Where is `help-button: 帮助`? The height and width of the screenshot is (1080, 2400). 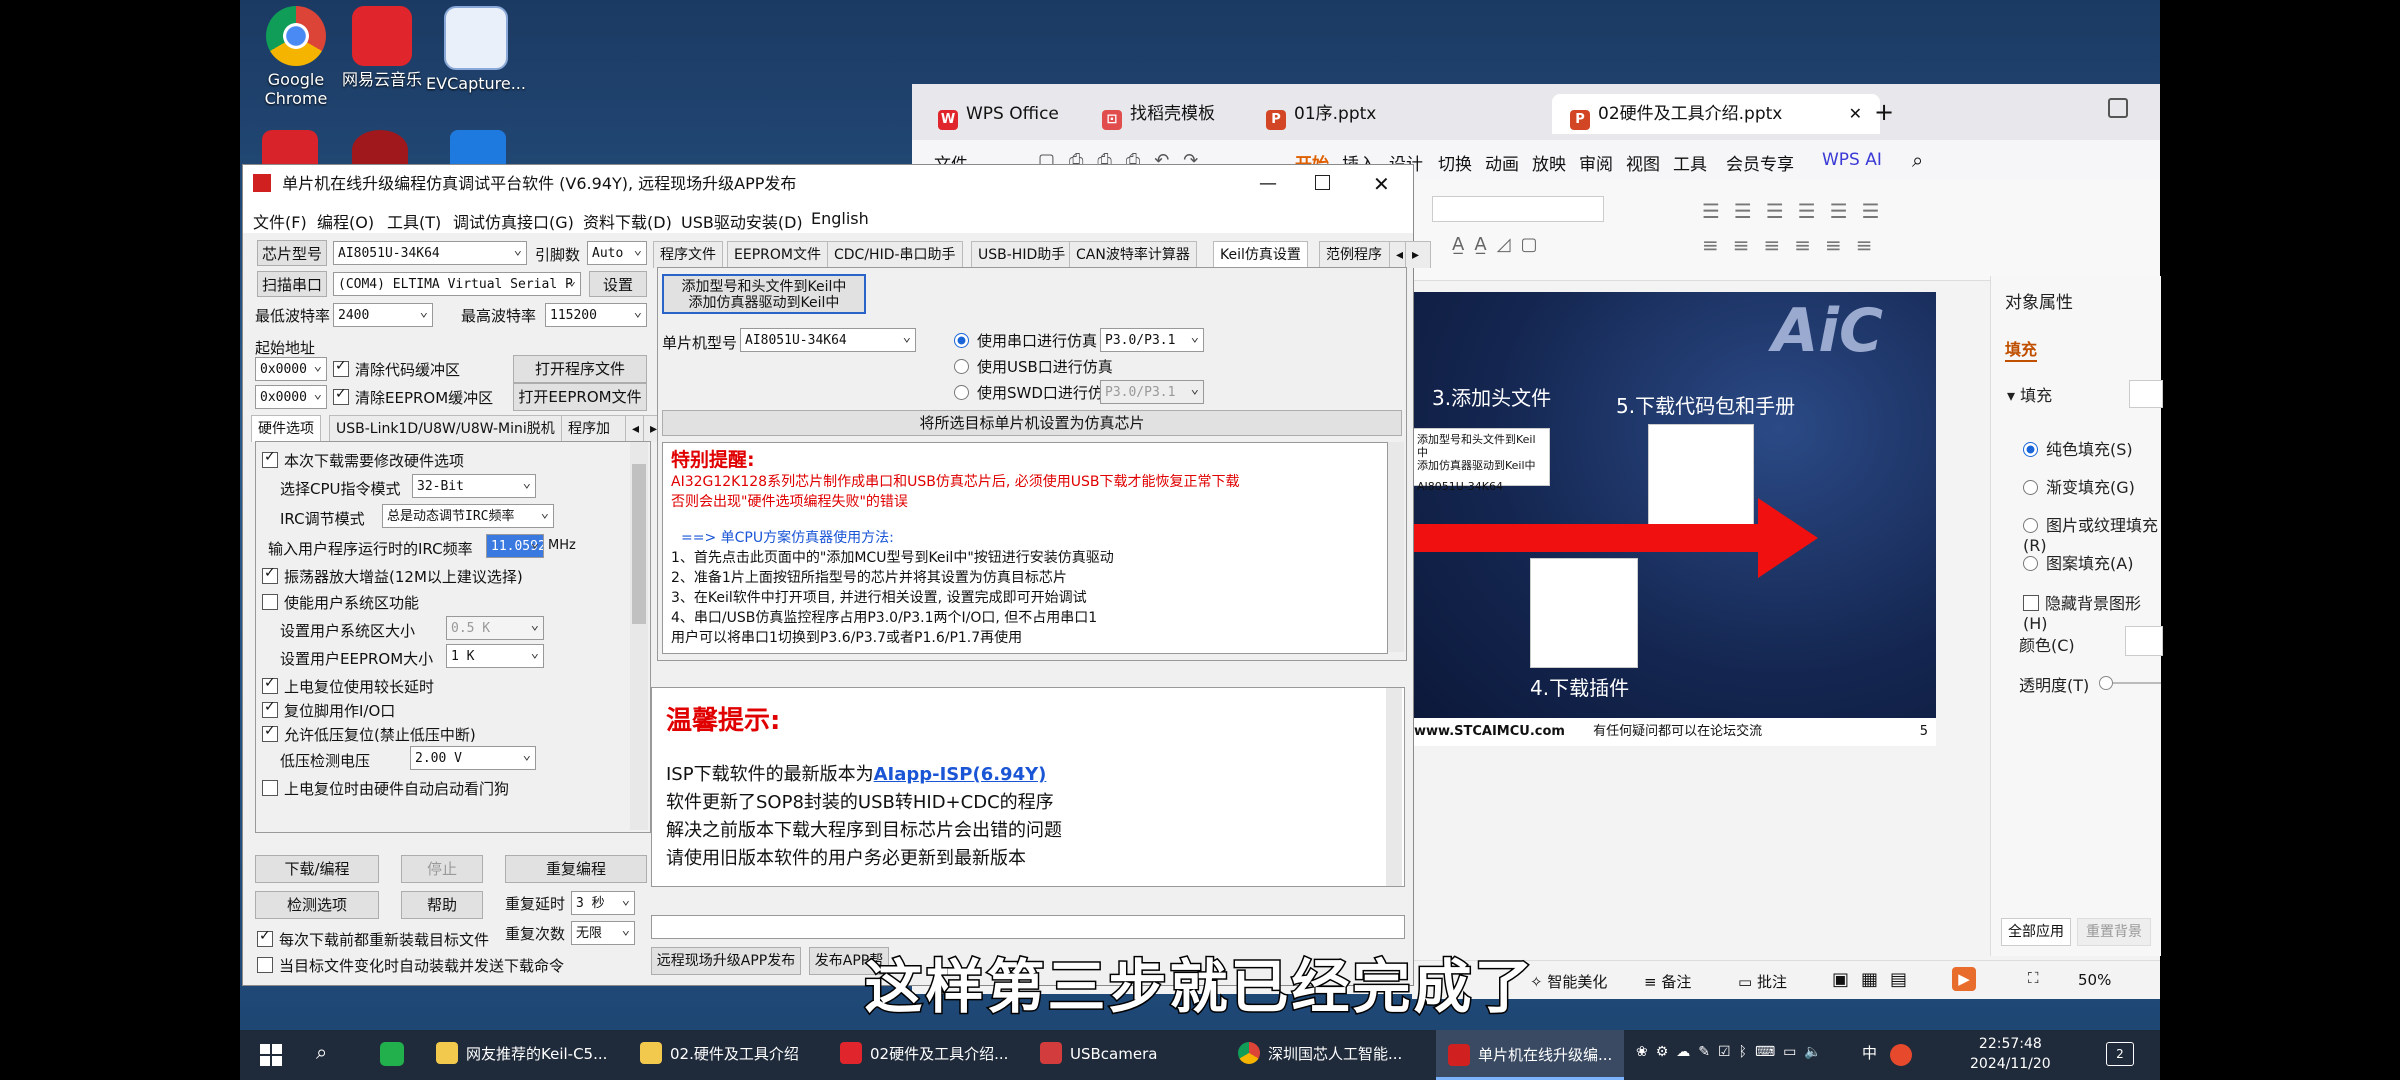
help-button: 帮助 is located at coordinates (442, 905).